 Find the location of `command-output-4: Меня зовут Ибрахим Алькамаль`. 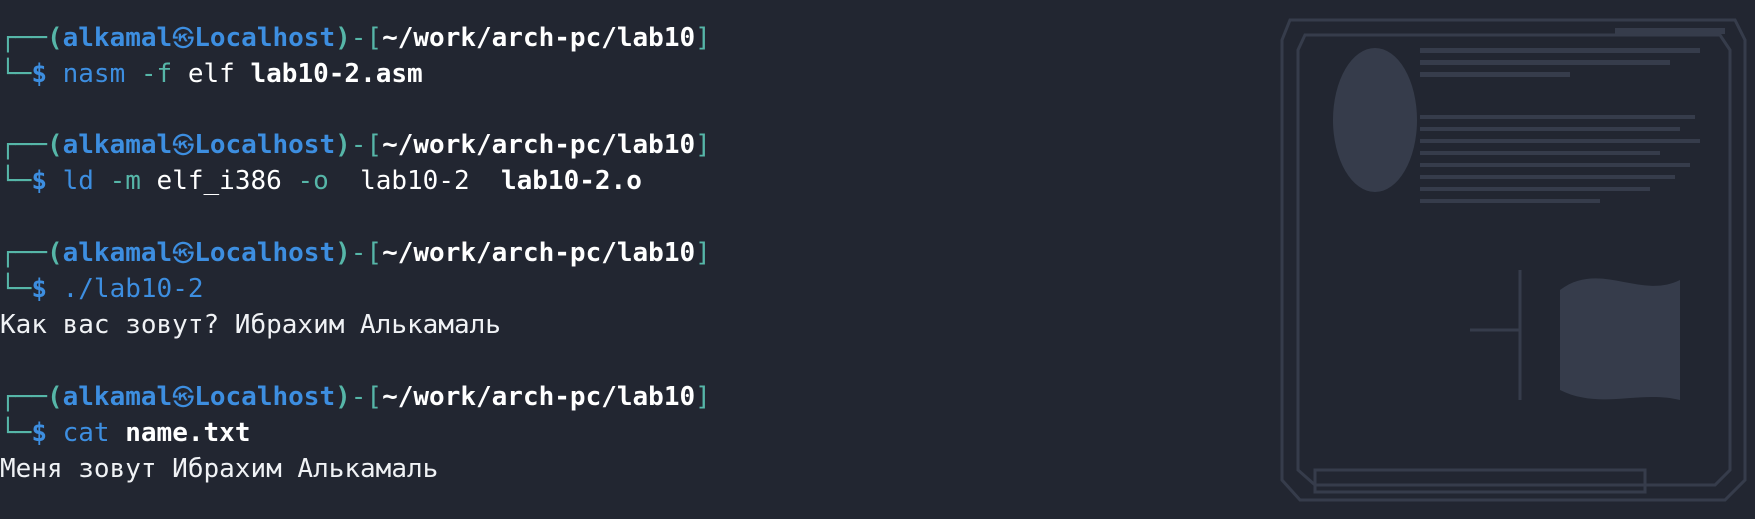

command-output-4: Меня зовут Ибрахим Алькамаль is located at coordinates (219, 469).